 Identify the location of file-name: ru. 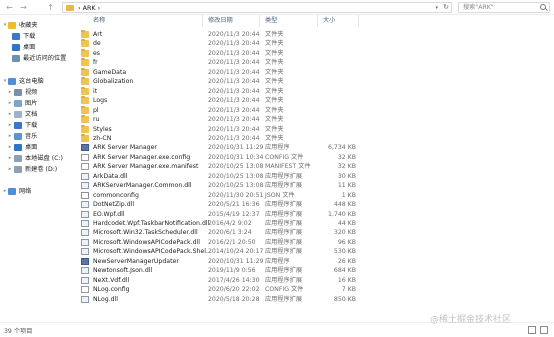
(96, 119).